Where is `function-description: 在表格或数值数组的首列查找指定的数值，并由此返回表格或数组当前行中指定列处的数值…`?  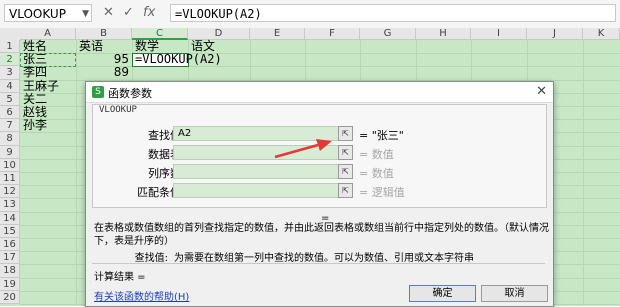
function-description: 在表格或数值数组的首列查找指定的数值，并由此返回表格或数组当前行中指定列处的数值… is located at coordinates (321, 235).